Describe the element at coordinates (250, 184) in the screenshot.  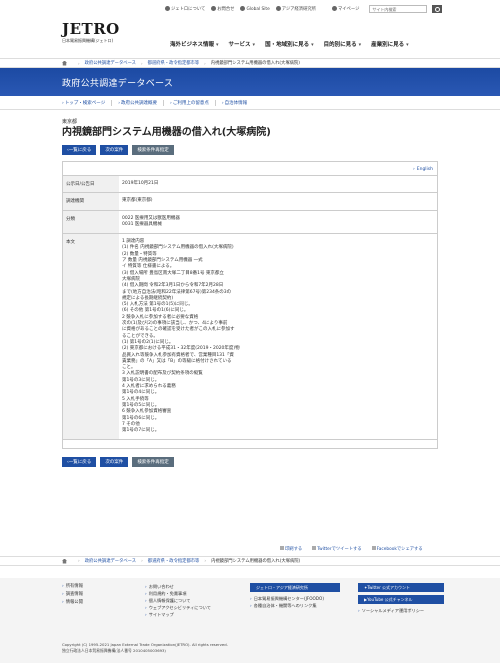
I see `table-row: 公示日/公告日 2019年10月21日` at that location.